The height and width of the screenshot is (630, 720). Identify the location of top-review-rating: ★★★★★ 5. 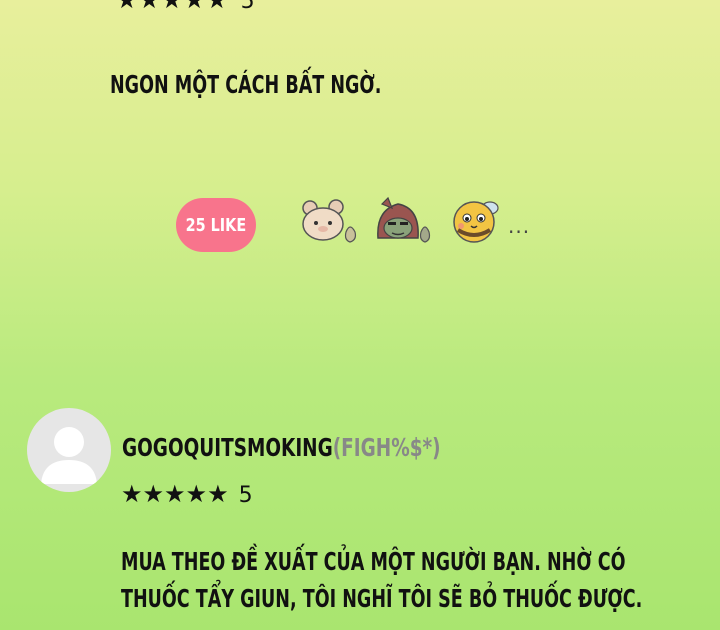
(186, 7).